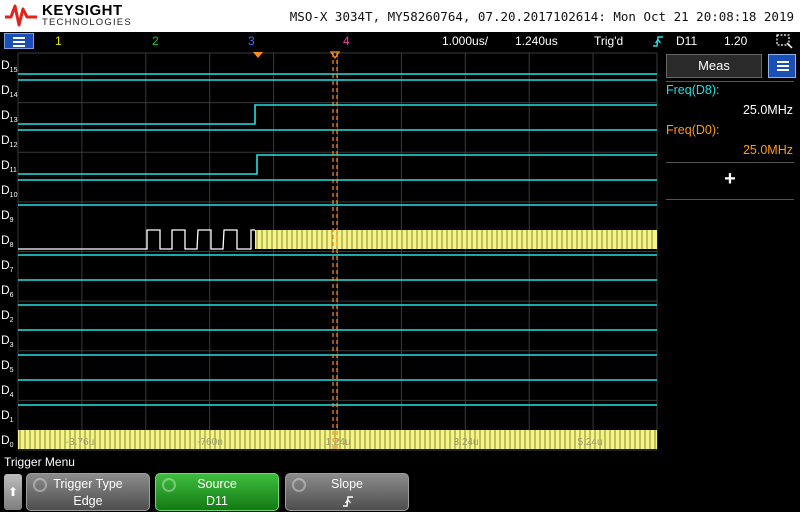 This screenshot has height=512, width=800. What do you see at coordinates (88, 492) in the screenshot?
I see `trigger-type-softkey: Trigger Type Edge` at bounding box center [88, 492].